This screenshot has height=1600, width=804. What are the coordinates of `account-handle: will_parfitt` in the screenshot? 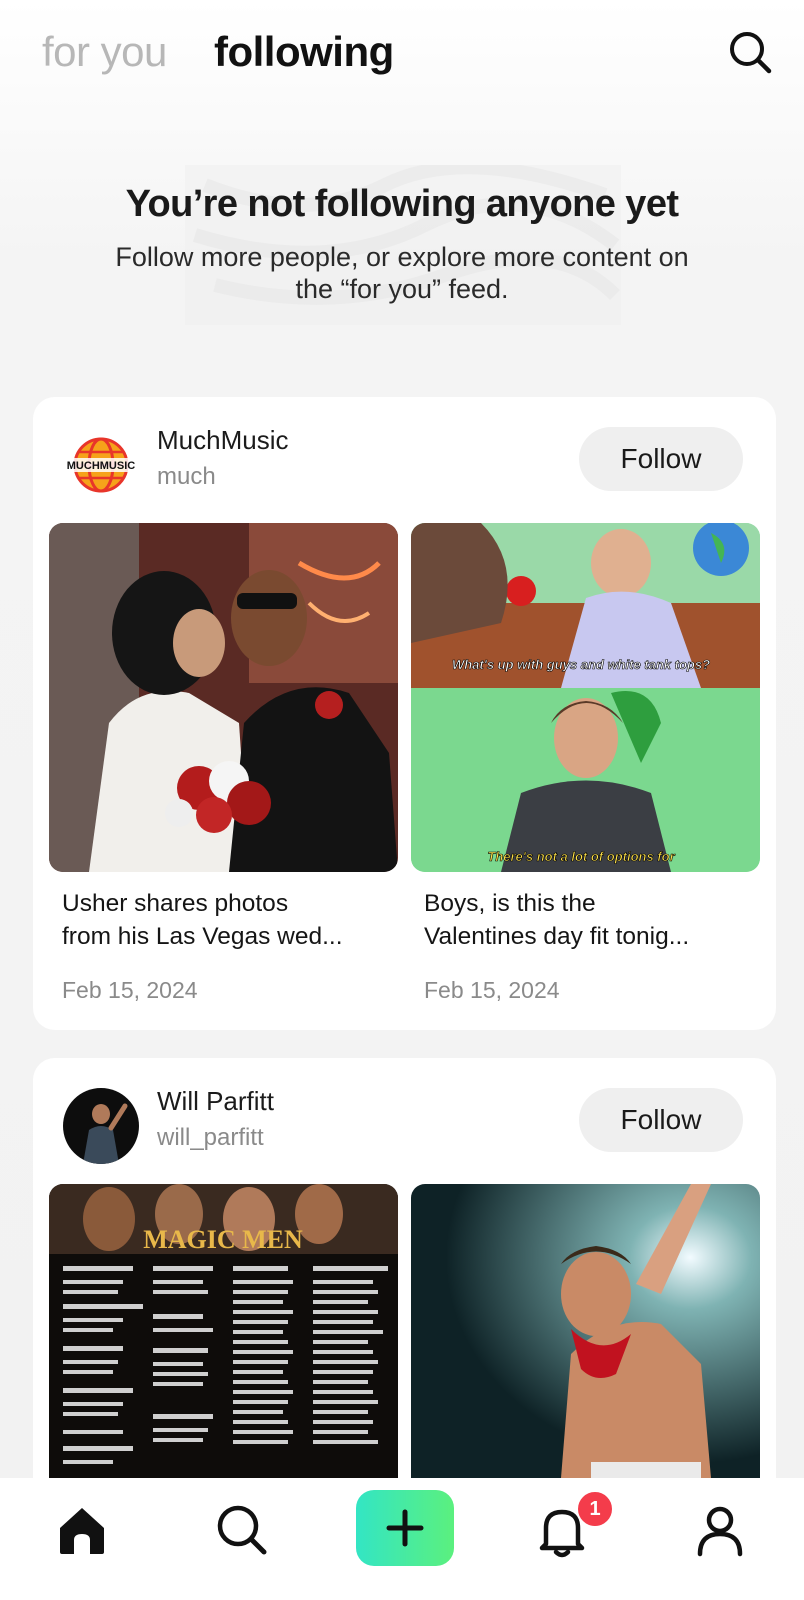 It's located at (210, 1137).